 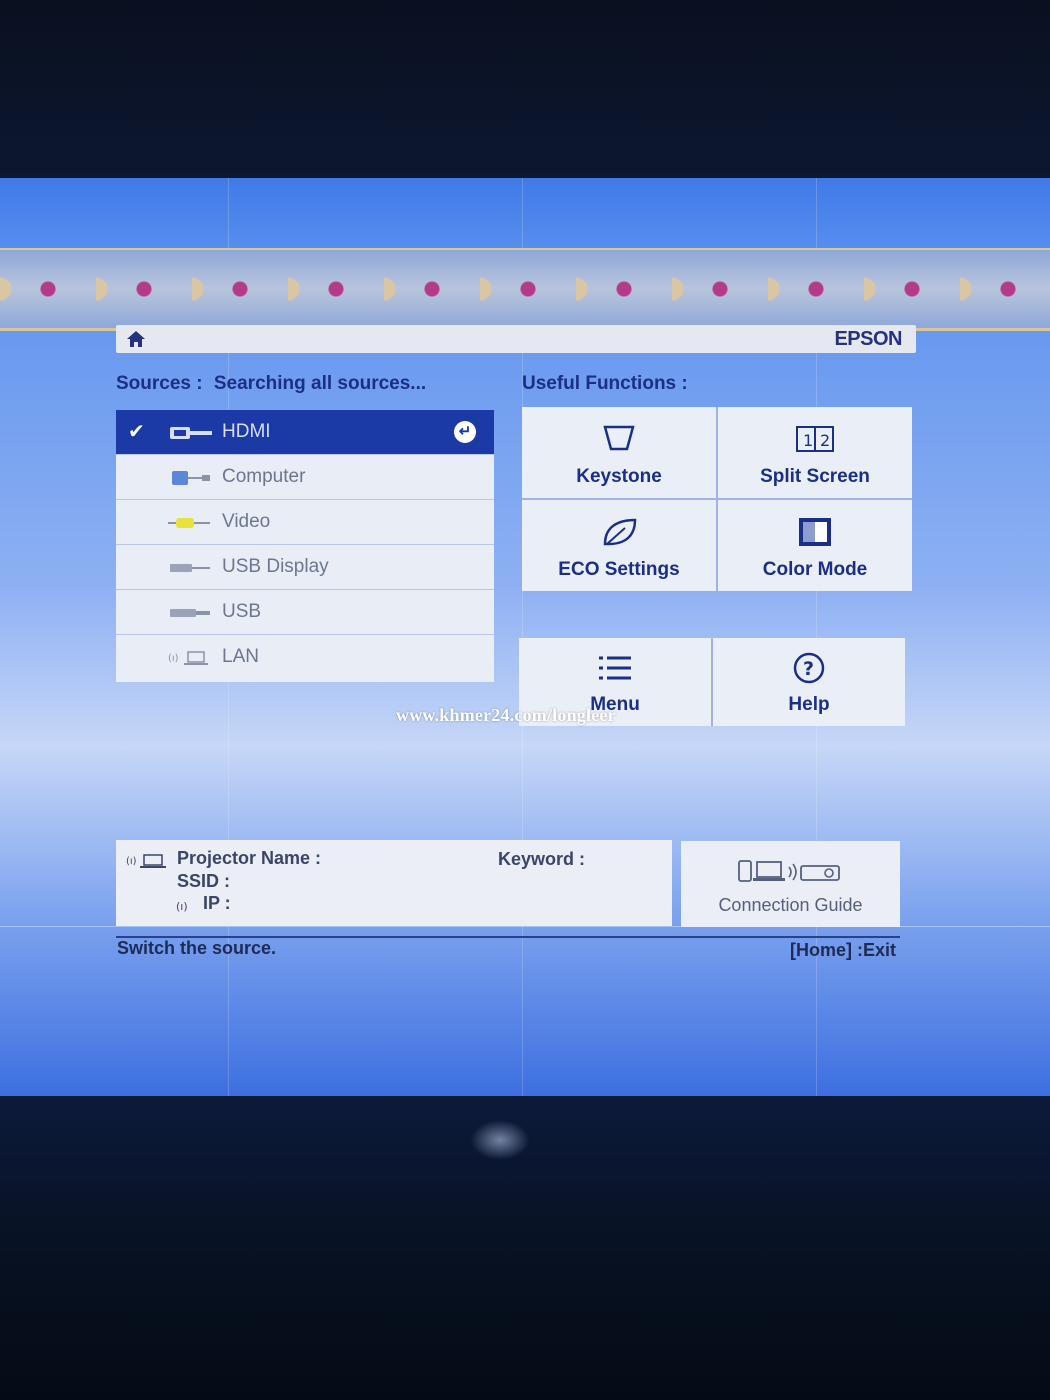 I want to click on source-label: USB, so click(x=242, y=611).